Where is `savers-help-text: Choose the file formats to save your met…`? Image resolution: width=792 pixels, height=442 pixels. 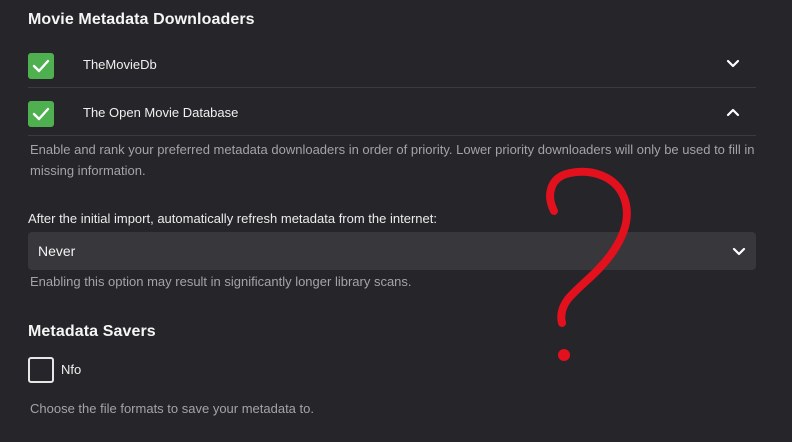
savers-help-text: Choose the file formats to save your met… is located at coordinates (172, 408).